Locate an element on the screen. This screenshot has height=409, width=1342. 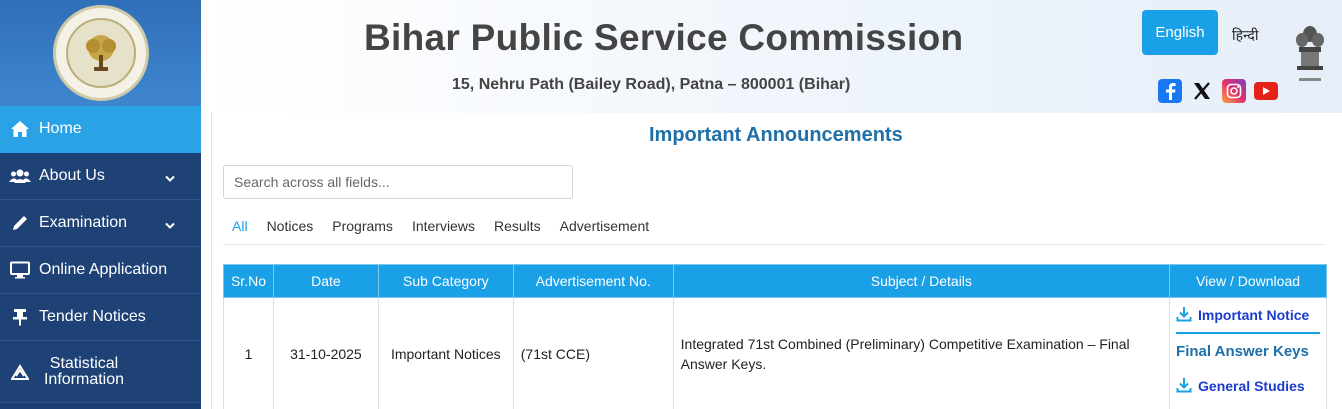
sidebar-item-statistical-information: Statistical Information is located at coordinates (100, 372).